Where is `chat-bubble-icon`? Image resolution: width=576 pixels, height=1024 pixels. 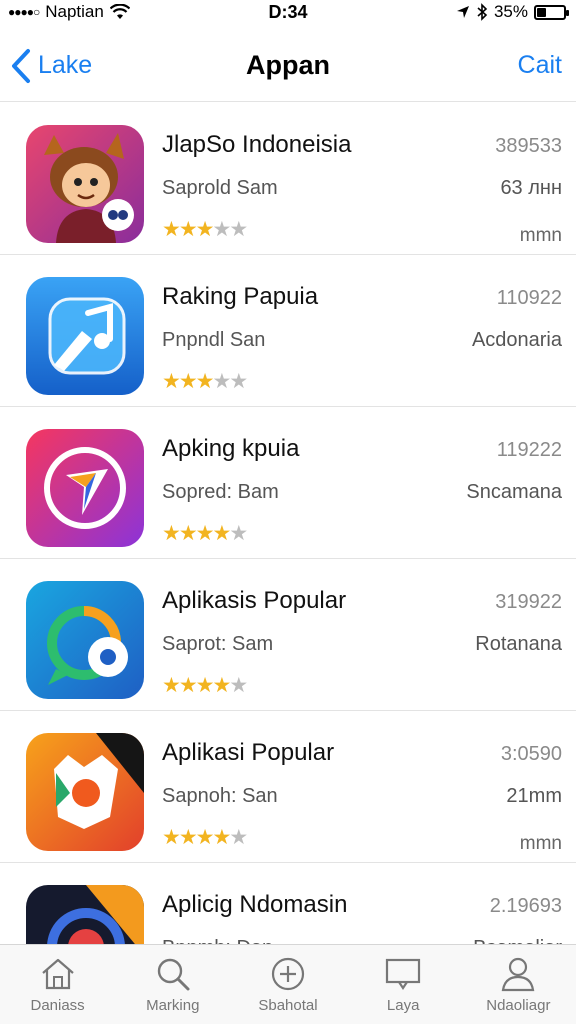 chat-bubble-icon is located at coordinates (85, 640).